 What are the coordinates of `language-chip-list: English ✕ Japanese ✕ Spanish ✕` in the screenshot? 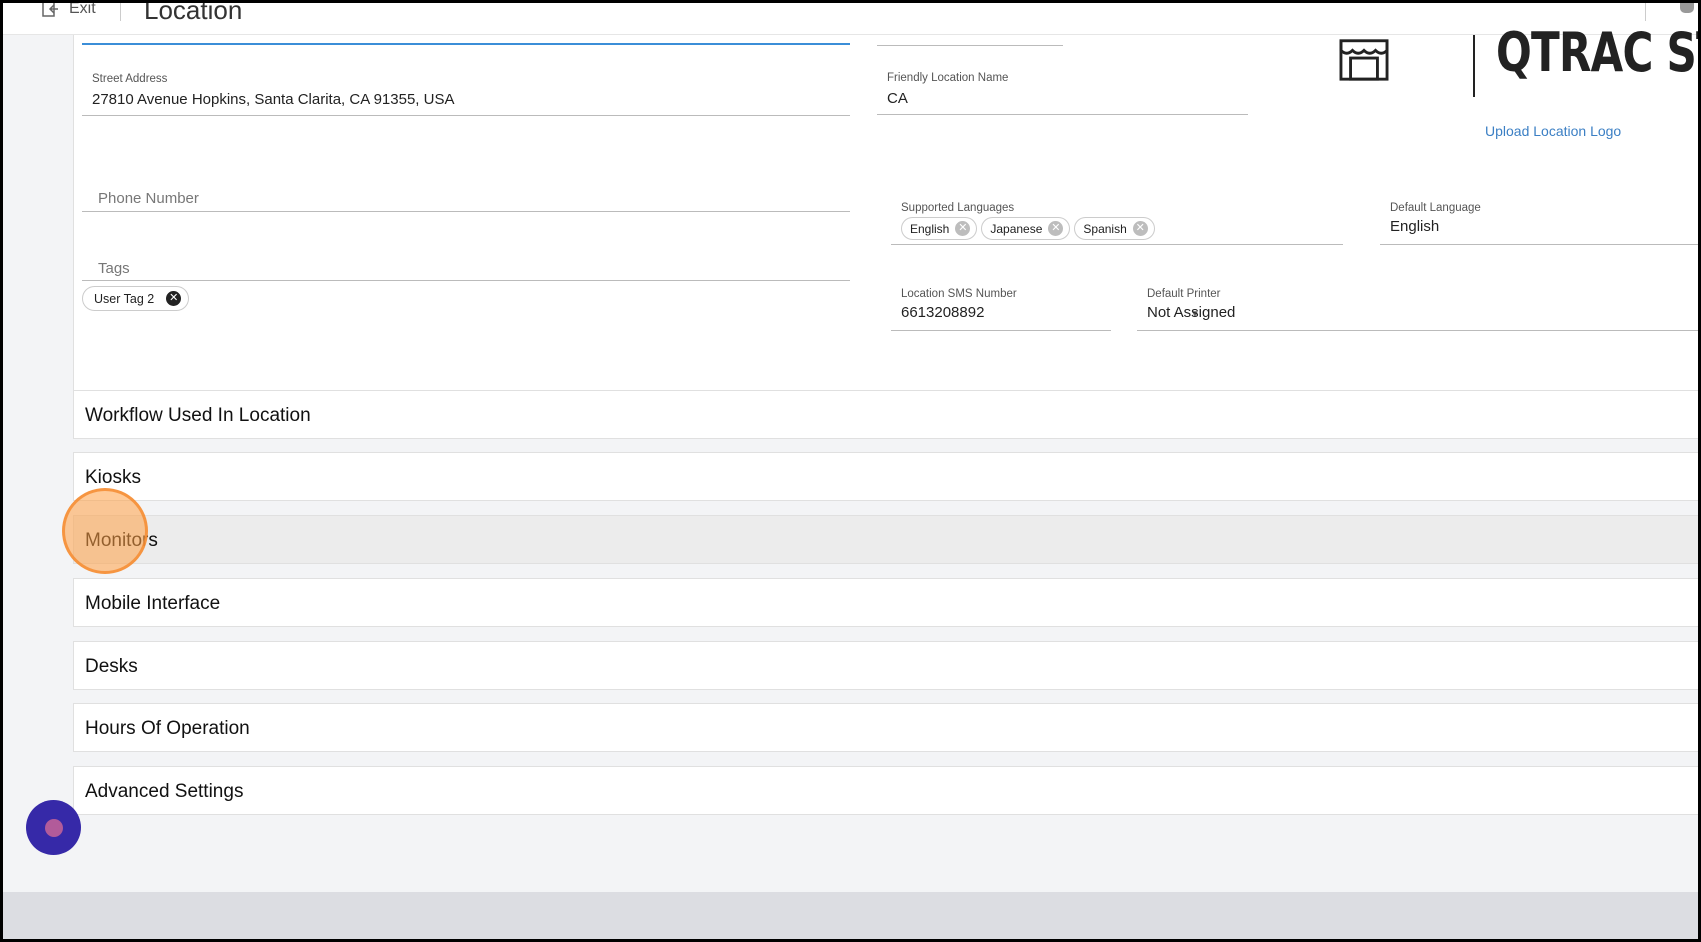 It's located at (1121, 228).